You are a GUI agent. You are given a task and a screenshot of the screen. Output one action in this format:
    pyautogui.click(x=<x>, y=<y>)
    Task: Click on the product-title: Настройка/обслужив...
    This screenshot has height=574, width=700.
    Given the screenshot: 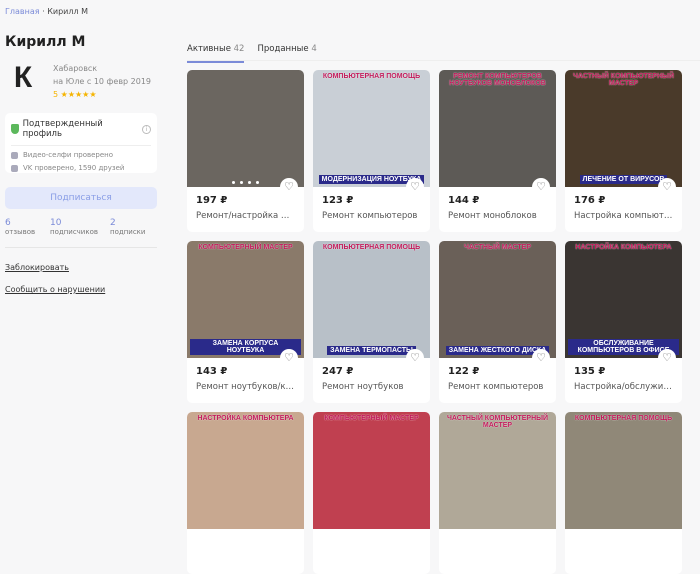 What is the action you would take?
    pyautogui.click(x=623, y=387)
    